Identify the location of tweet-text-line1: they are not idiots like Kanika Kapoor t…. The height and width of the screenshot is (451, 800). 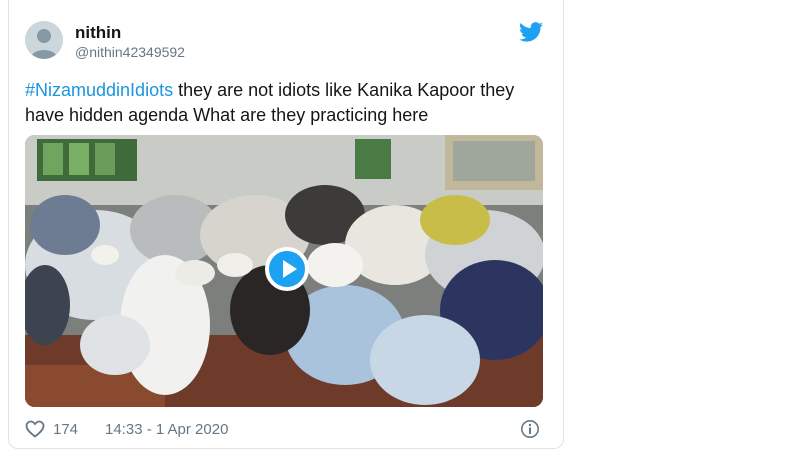
(344, 90).